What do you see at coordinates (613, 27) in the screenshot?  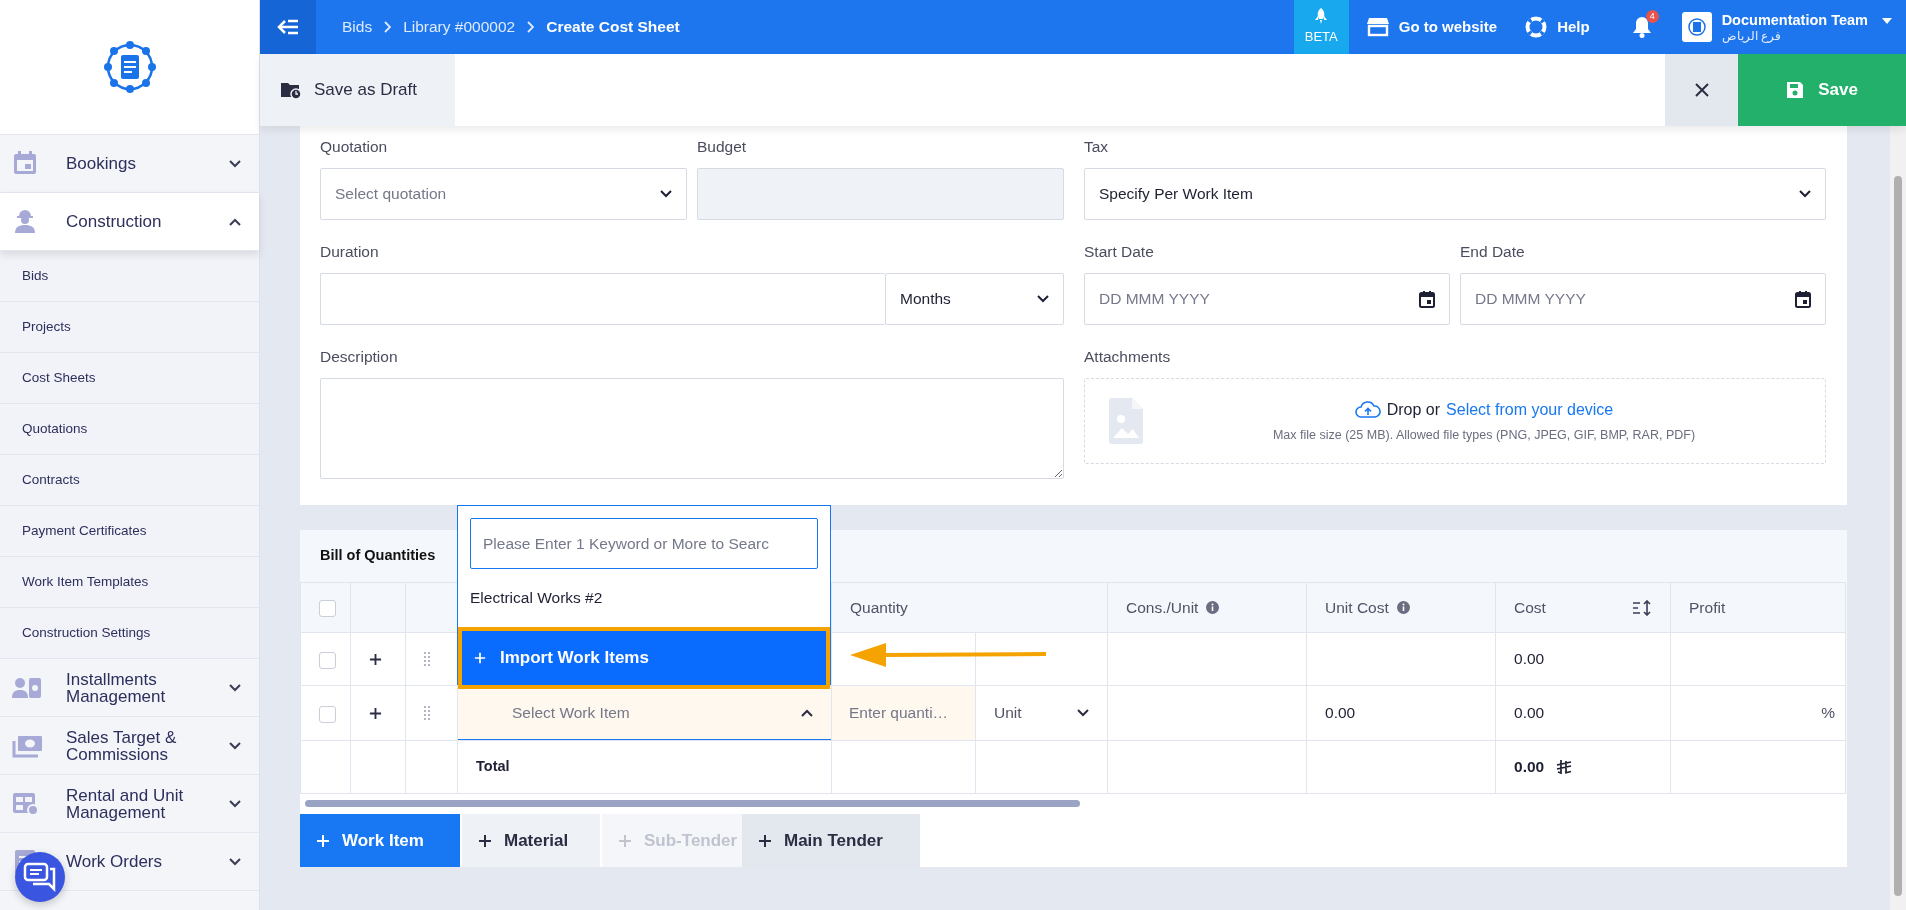 I see `page-title: Create Cost Sheet` at bounding box center [613, 27].